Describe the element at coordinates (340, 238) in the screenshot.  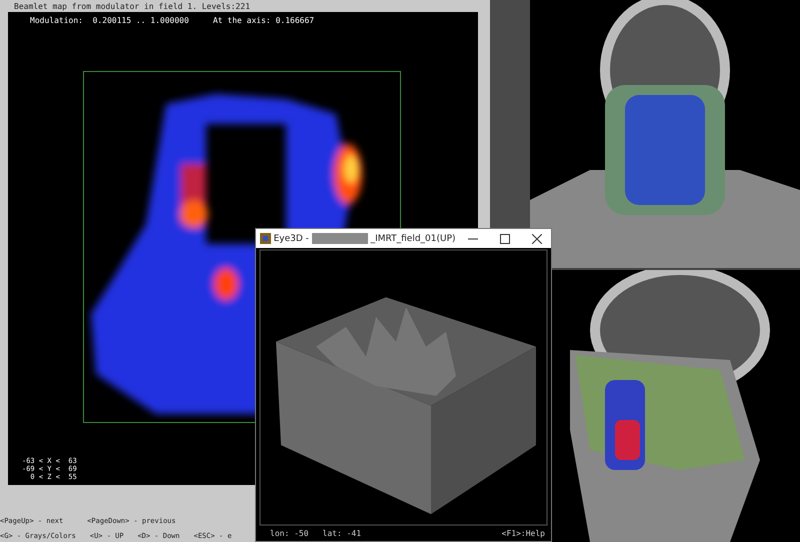
I see `redaction-bar` at that location.